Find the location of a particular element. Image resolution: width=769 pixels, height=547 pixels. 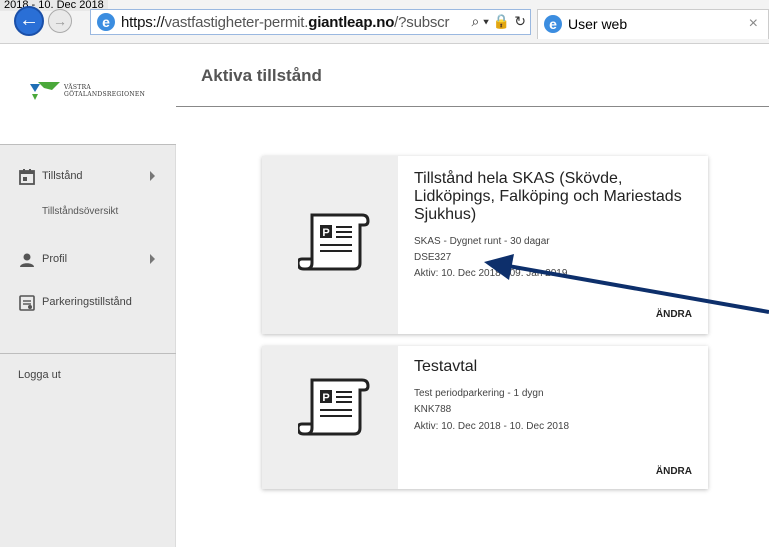

sidebar-item-label: Tillstånd is located at coordinates (62, 176).